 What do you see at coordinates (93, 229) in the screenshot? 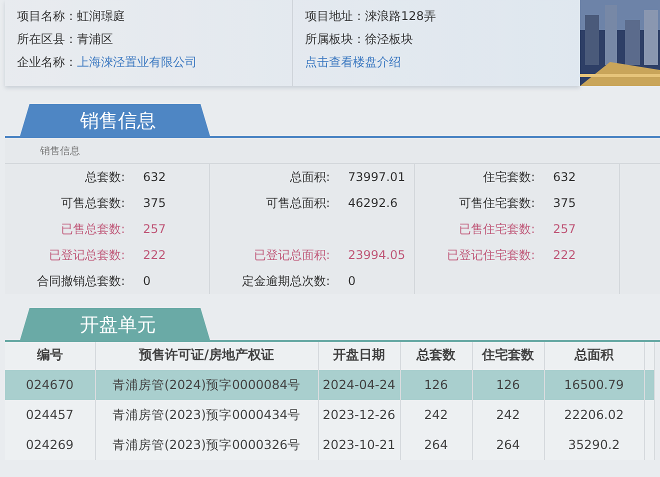
I see `field-label: 已售总套数:` at bounding box center [93, 229].